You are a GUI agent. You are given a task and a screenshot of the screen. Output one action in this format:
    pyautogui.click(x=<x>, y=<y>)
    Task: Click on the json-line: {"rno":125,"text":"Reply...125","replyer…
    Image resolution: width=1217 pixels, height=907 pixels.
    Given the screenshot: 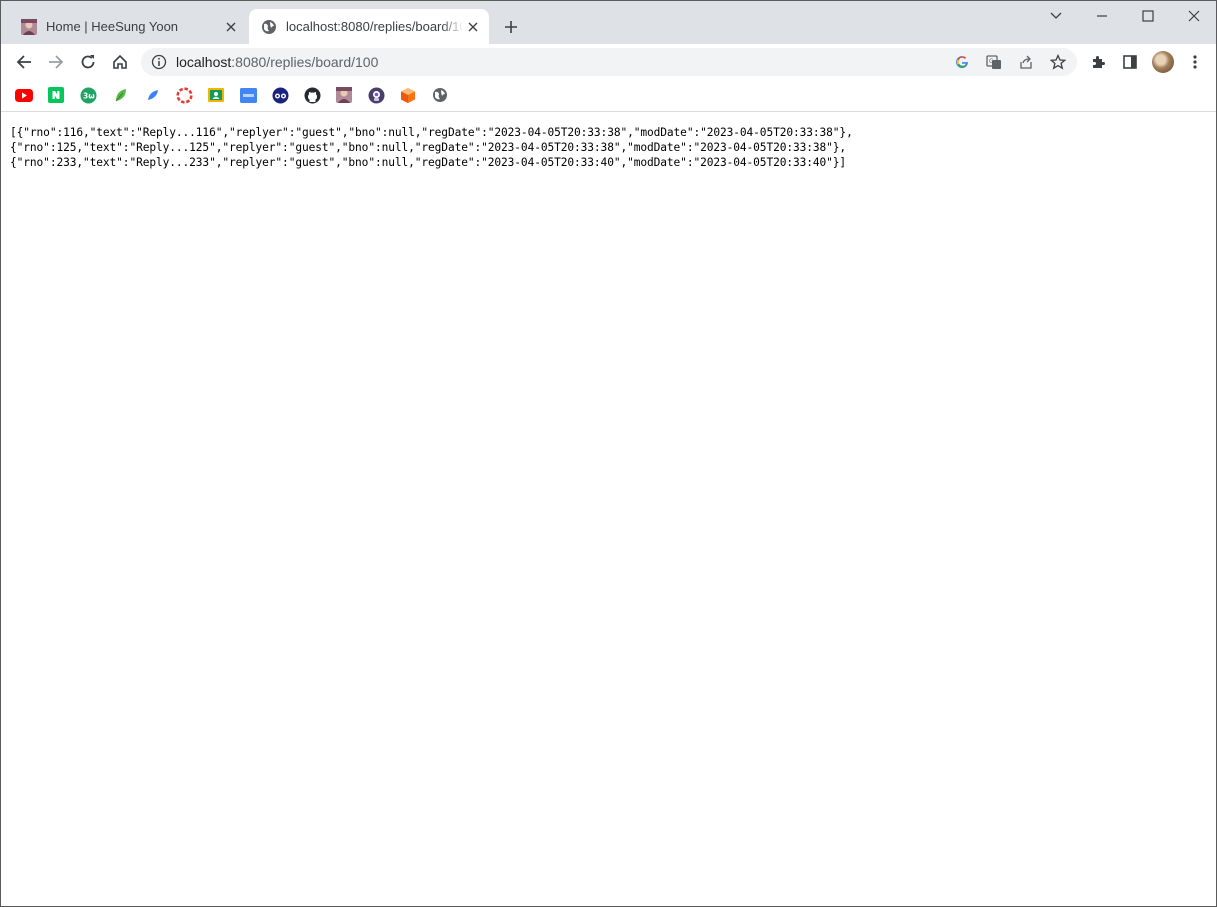 What is the action you would take?
    pyautogui.click(x=428, y=147)
    